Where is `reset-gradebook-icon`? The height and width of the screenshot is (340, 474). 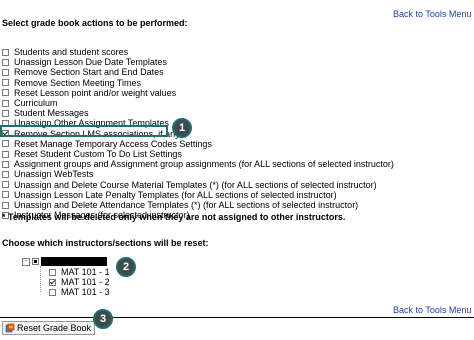 reset-gradebook-icon is located at coordinates (10, 328).